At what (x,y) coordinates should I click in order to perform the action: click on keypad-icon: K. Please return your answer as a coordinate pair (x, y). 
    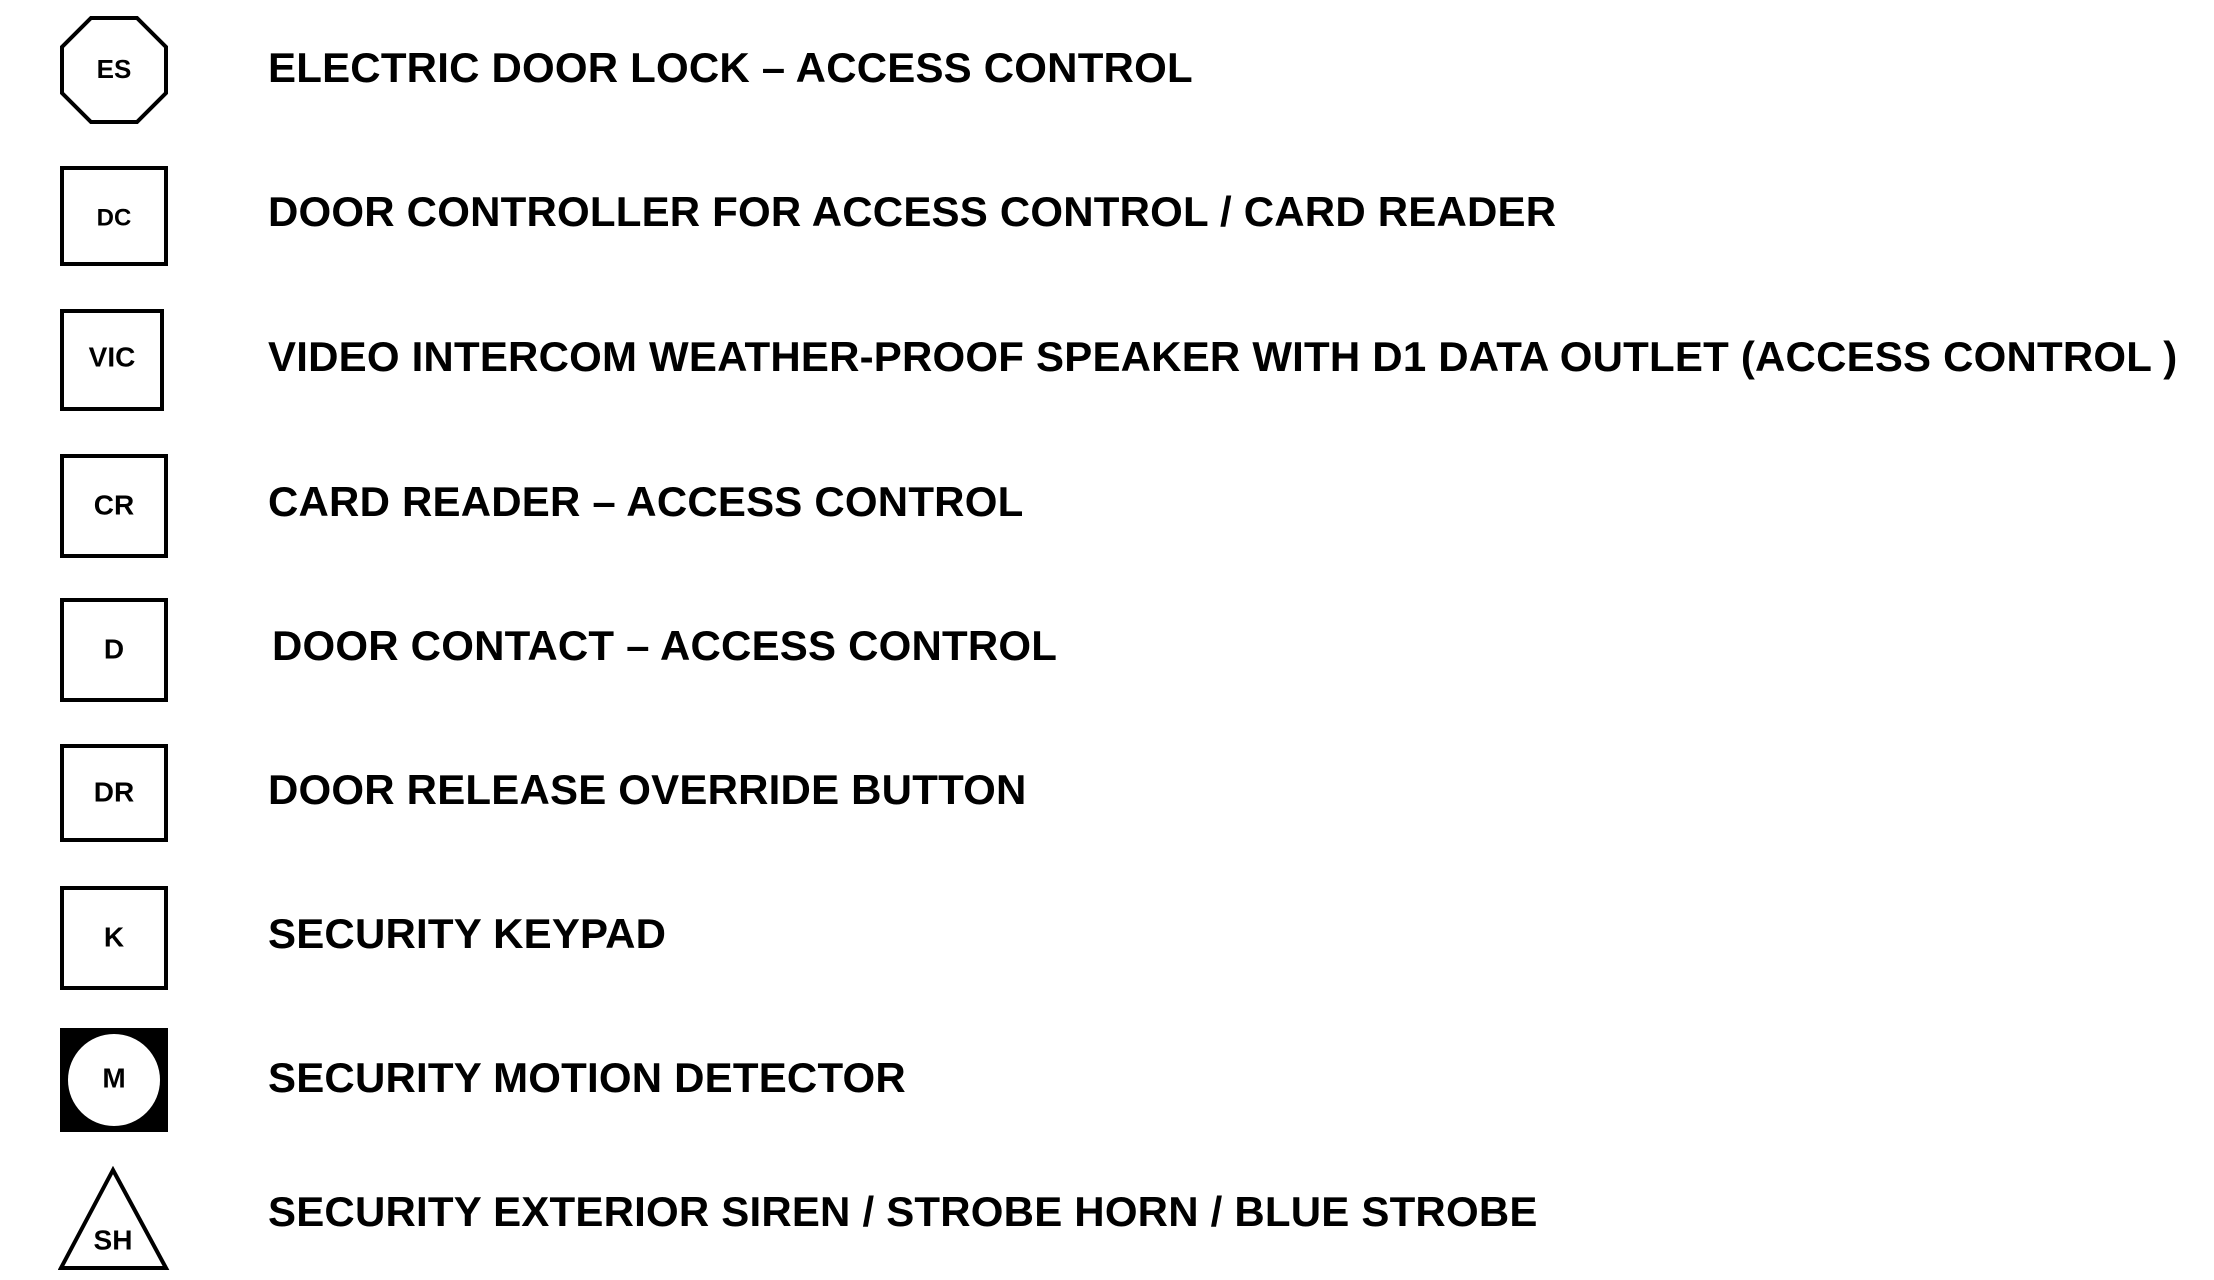
    Looking at the image, I should click on (114, 940).